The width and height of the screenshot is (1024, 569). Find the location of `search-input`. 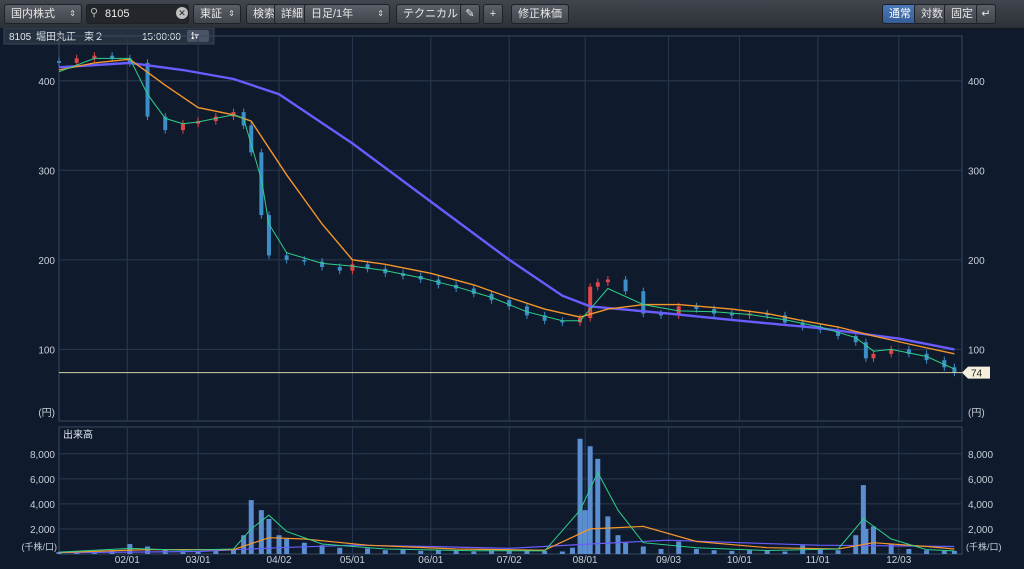

search-input is located at coordinates (137, 14).